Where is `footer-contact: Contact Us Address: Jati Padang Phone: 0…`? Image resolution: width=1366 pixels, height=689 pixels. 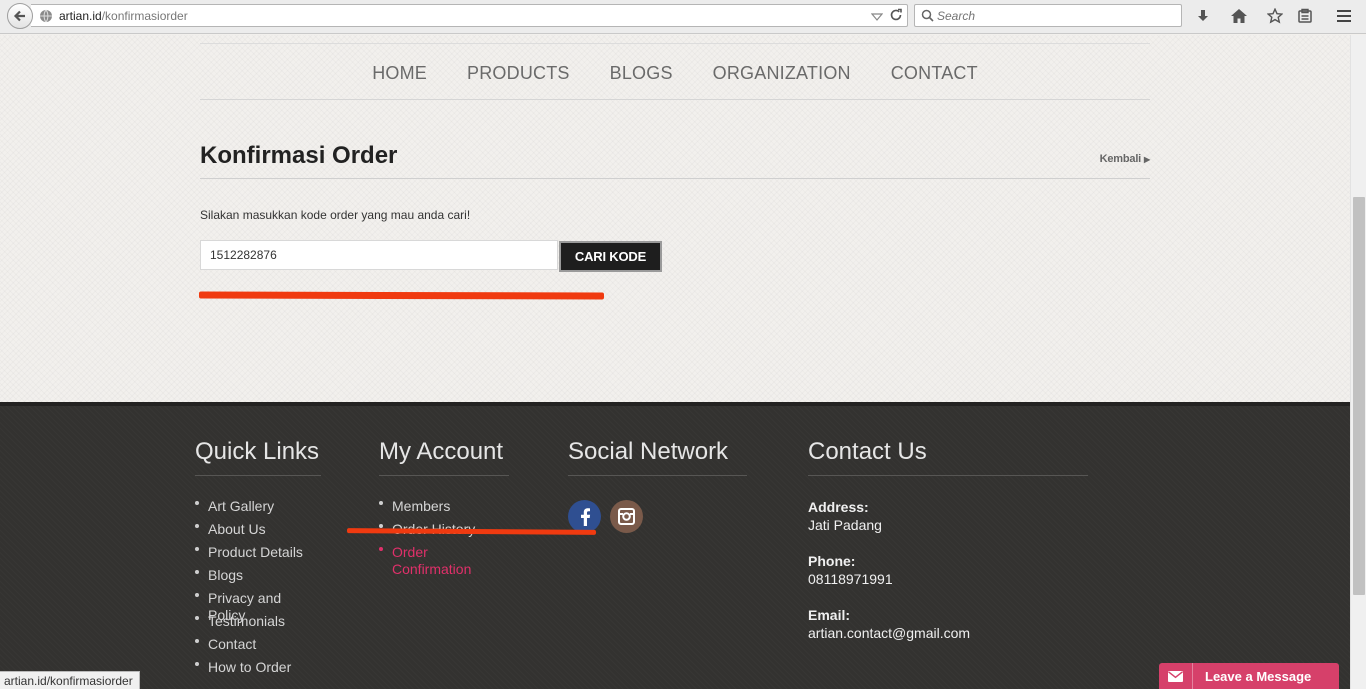 footer-contact: Contact Us Address: Jati Padang Phone: 0… is located at coordinates (948, 549).